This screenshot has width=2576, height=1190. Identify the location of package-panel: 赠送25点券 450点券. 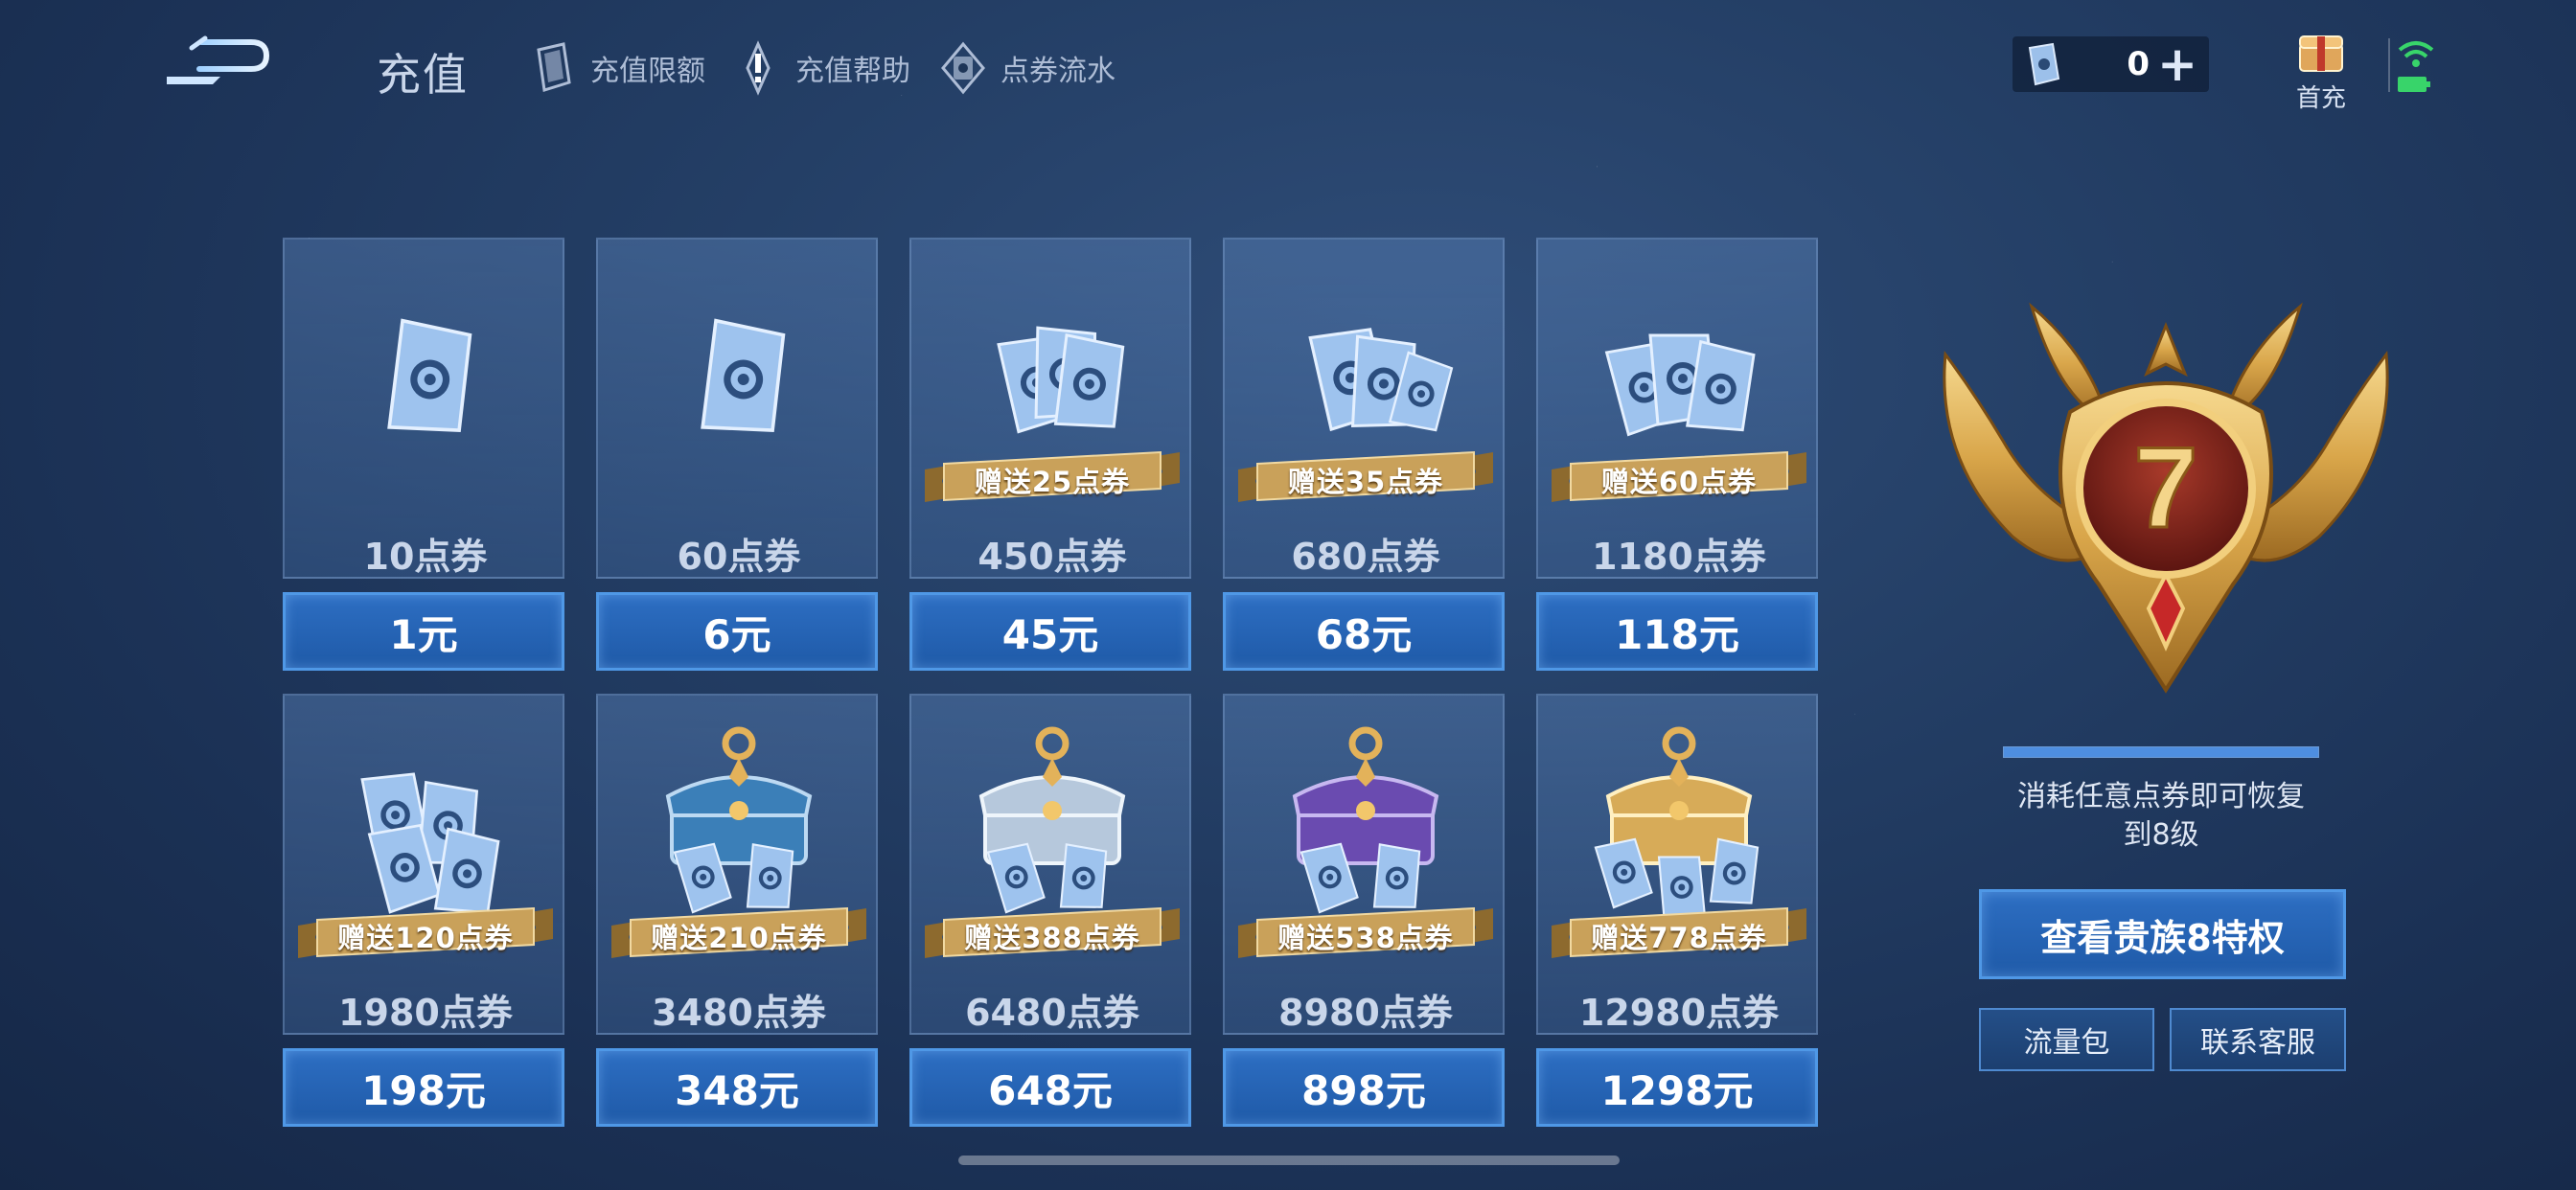
(1050, 409).